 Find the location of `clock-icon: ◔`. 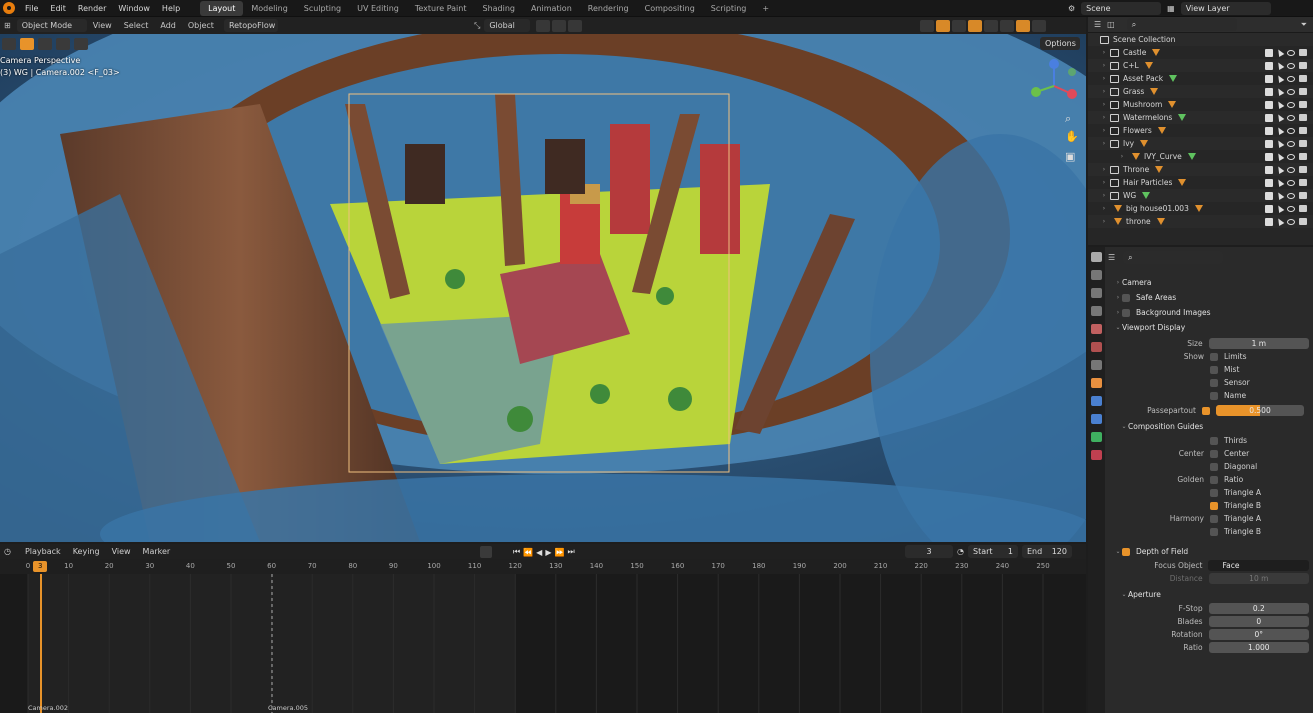

clock-icon: ◔ is located at coordinates (960, 551).